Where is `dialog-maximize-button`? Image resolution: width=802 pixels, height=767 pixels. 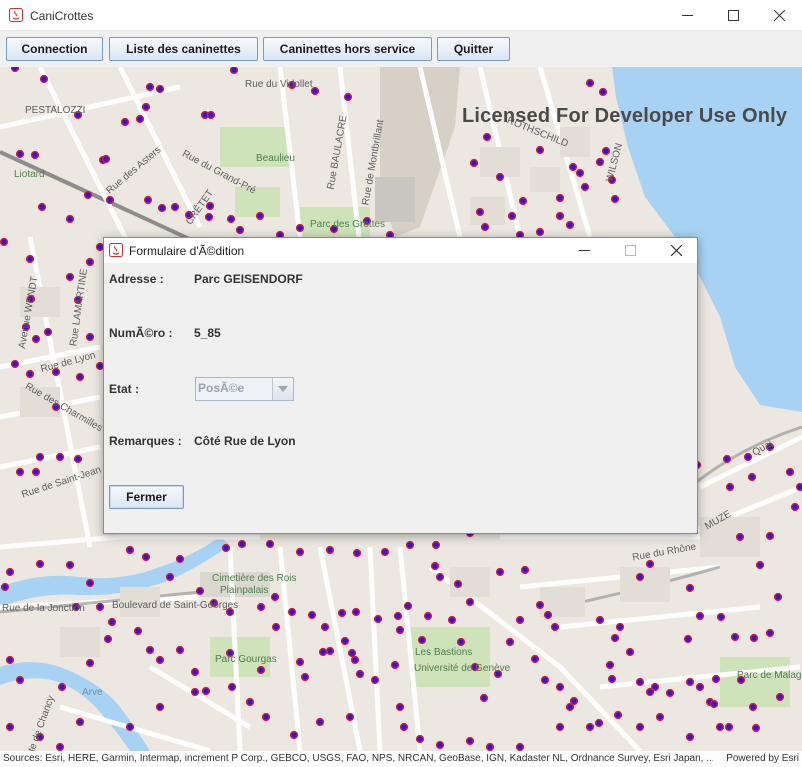
dialog-maximize-button is located at coordinates (630, 250).